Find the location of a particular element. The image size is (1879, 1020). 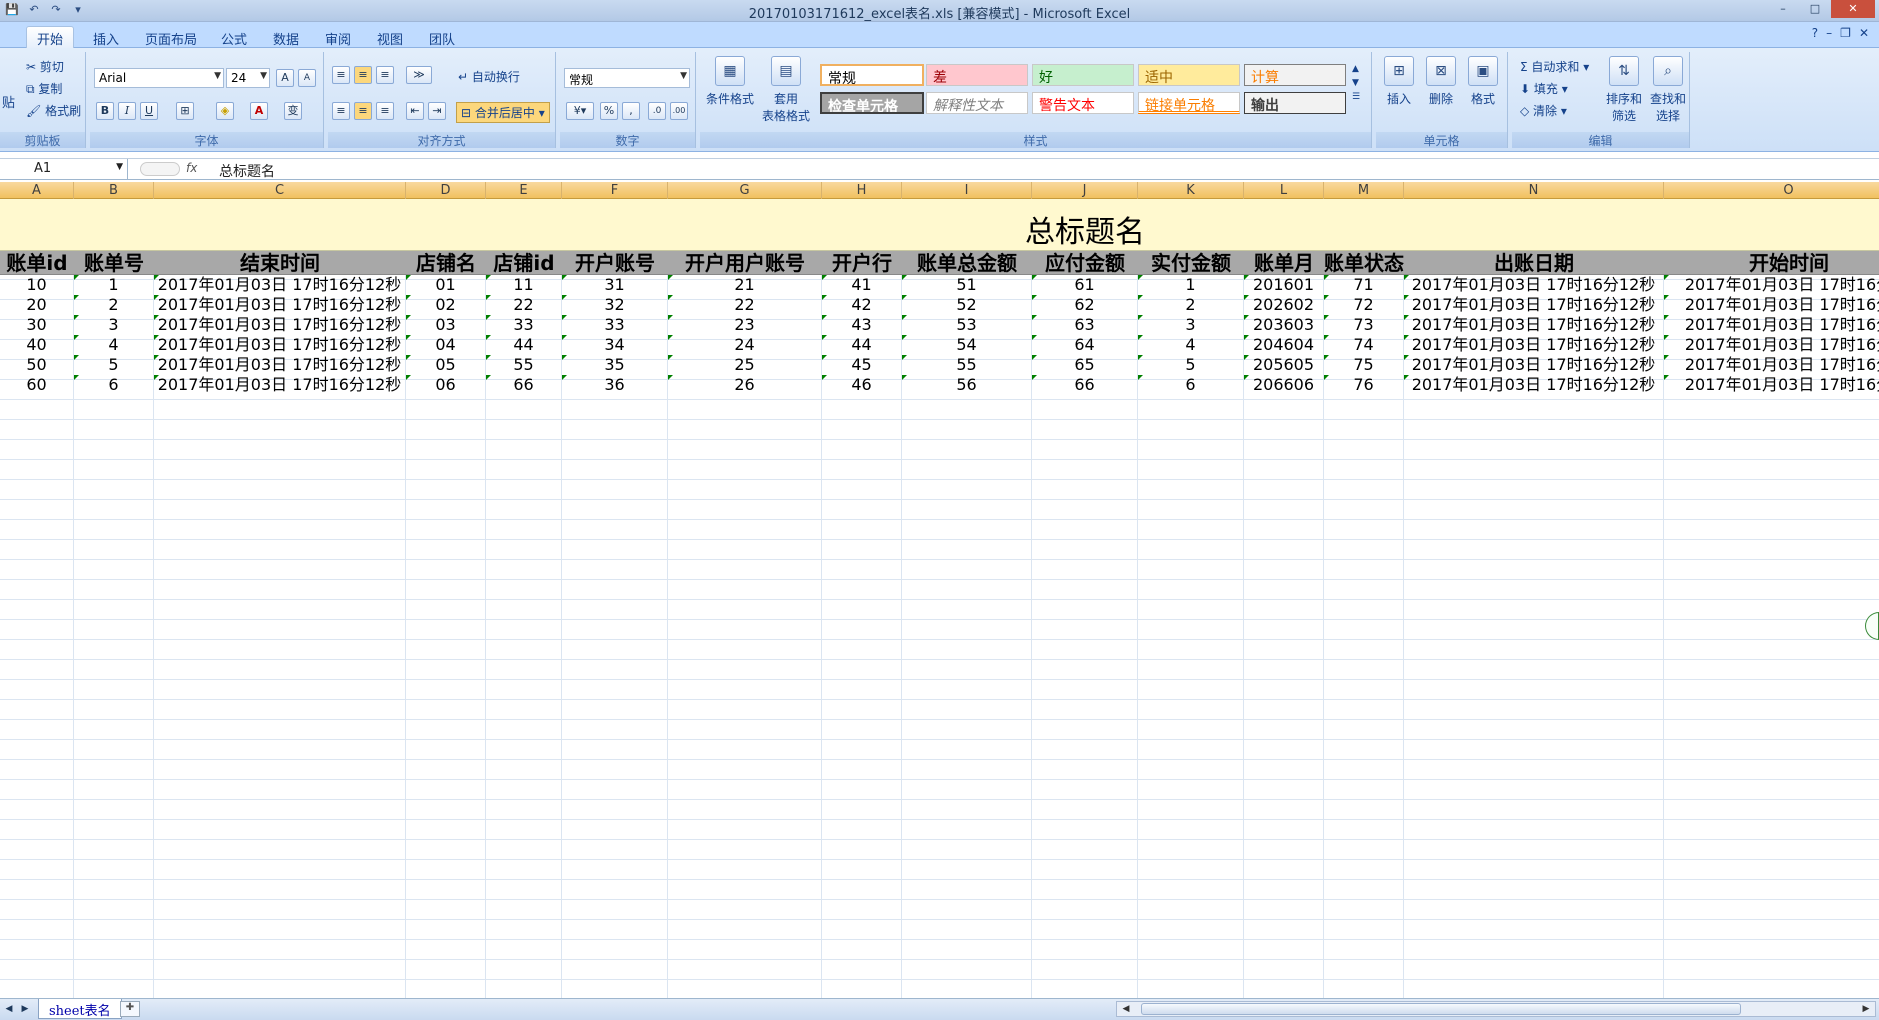

fill-button: ⬇ 填充 ▾ is located at coordinates (1544, 88).